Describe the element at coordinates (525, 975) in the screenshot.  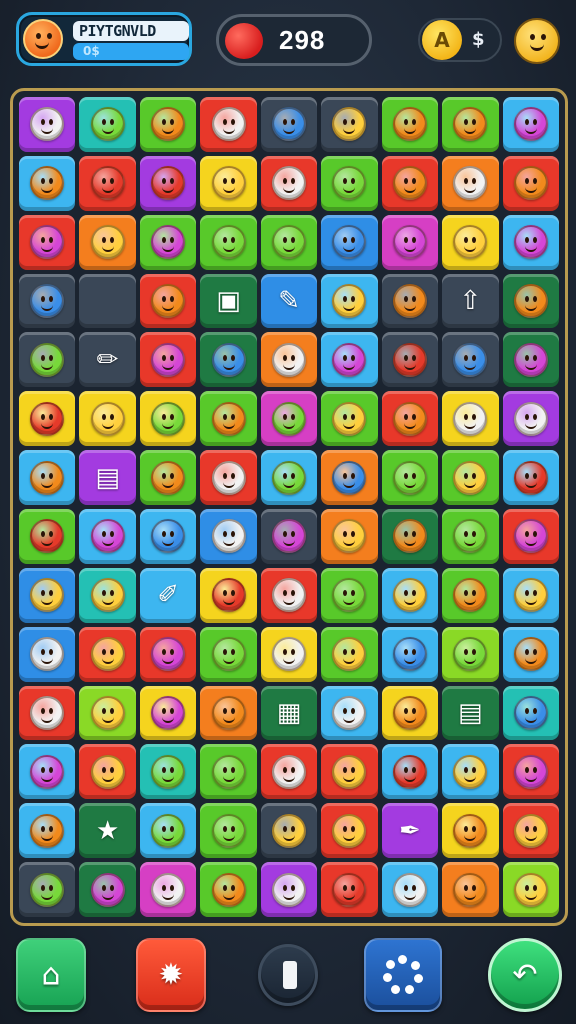
I see `undo-button: ↶` at that location.